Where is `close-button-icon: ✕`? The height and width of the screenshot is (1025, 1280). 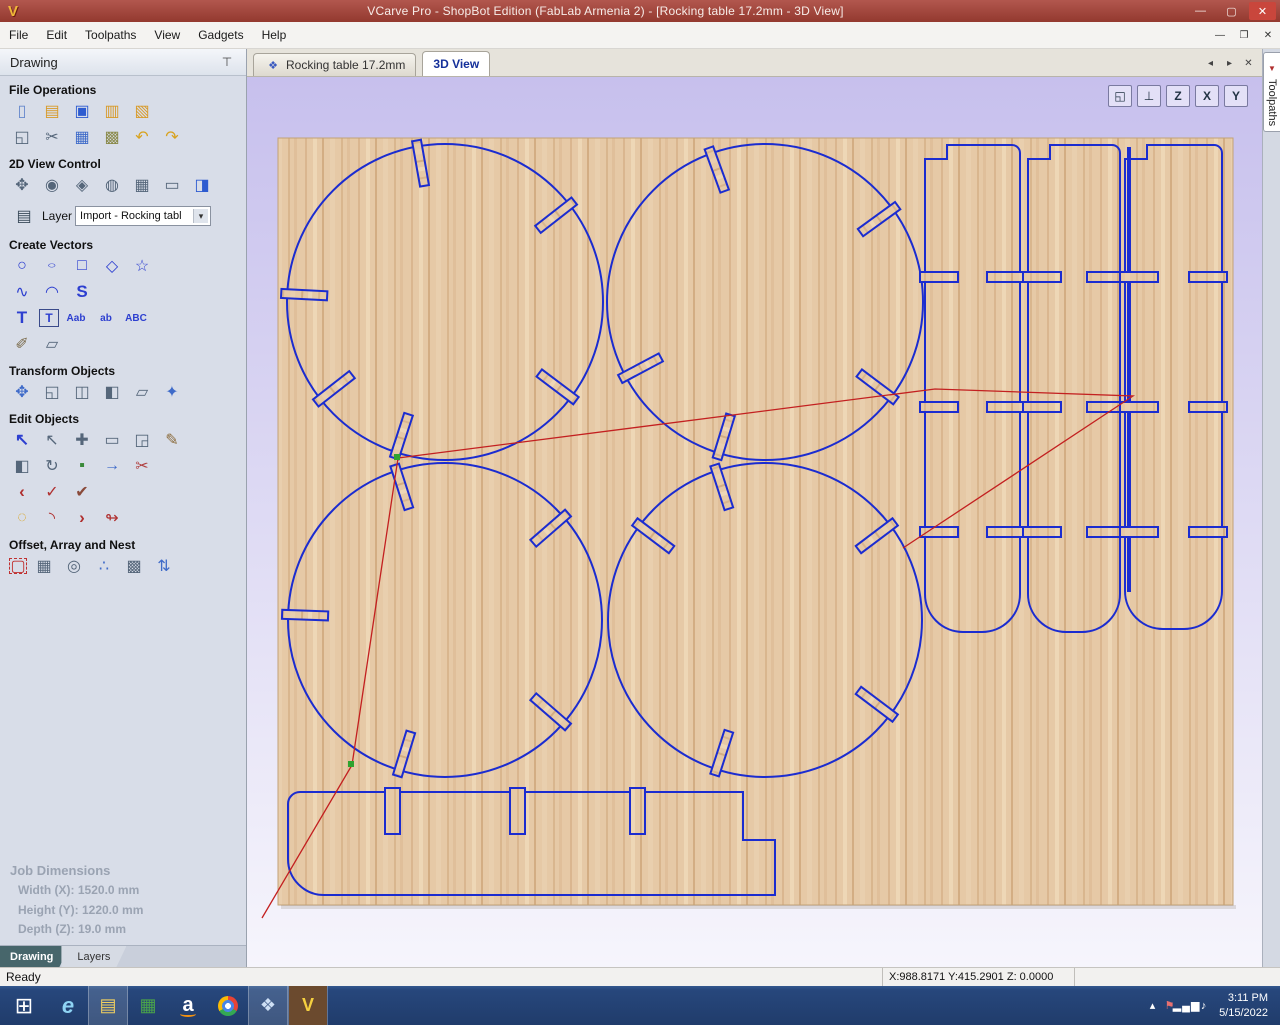
close-button-icon: ✕ is located at coordinates (1262, 11).